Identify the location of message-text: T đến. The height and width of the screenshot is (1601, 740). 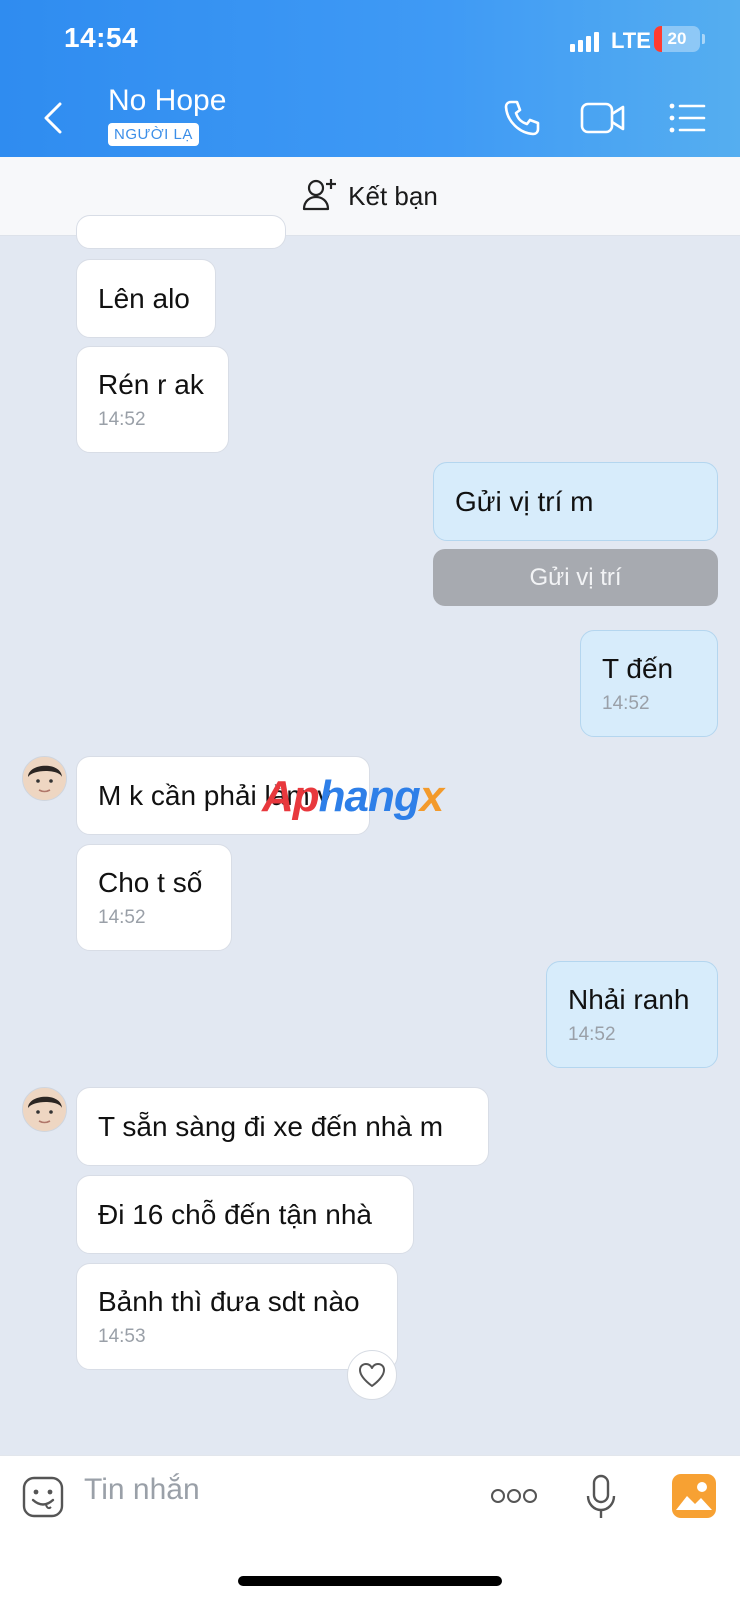
(638, 668).